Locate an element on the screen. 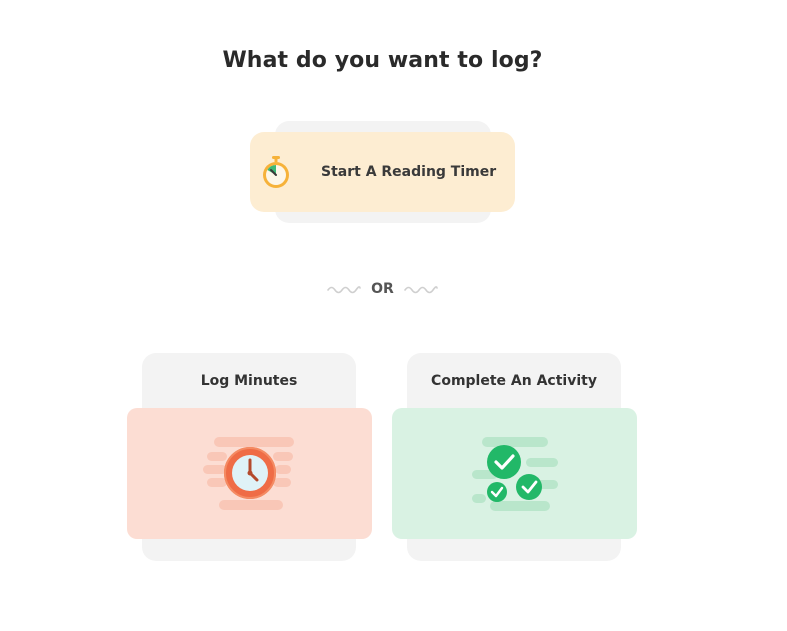  log-minutes-button is located at coordinates (249, 473).